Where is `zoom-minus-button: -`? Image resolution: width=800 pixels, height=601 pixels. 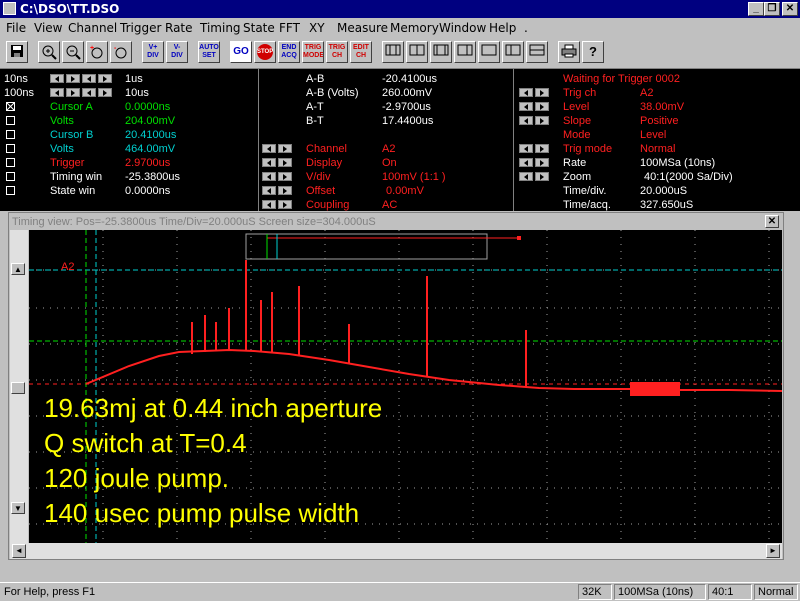 zoom-minus-button: - is located at coordinates (121, 52).